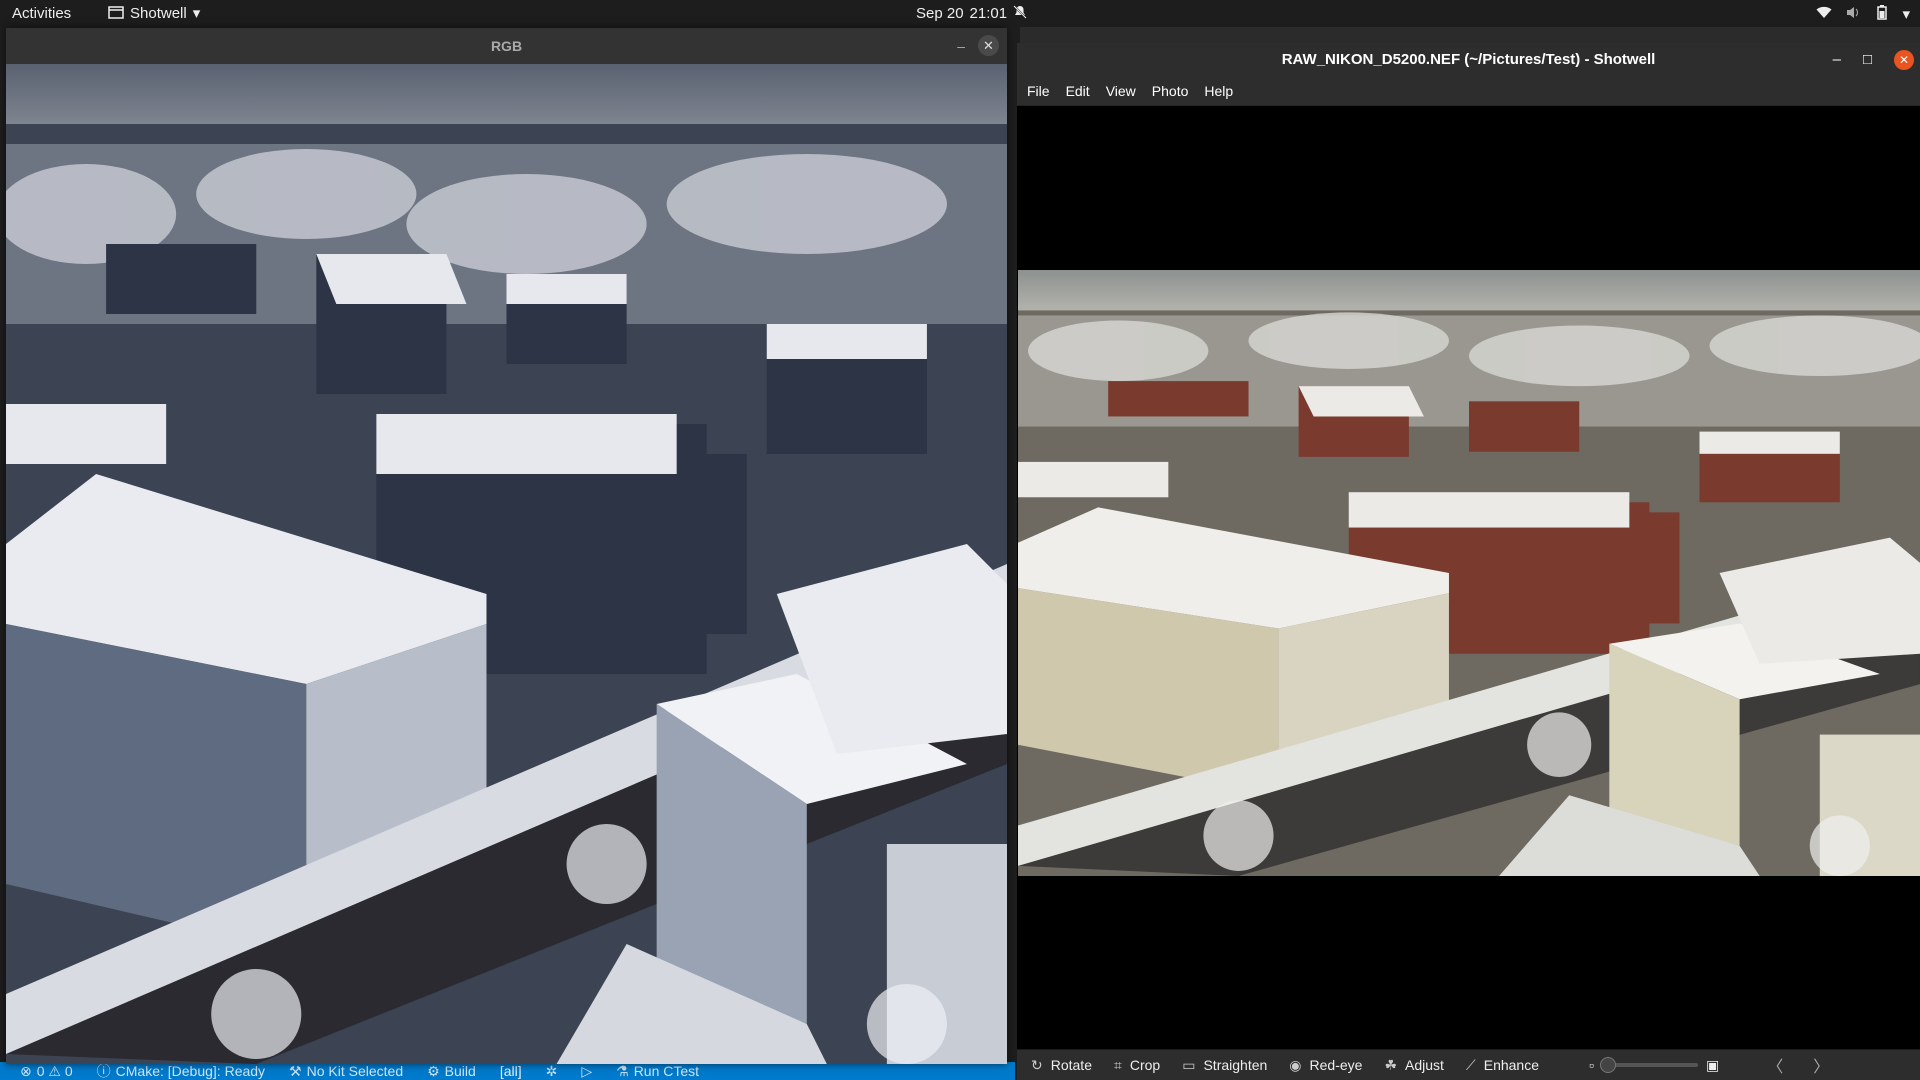  I want to click on zoom-out-icon: ▫, so click(1591, 1065).